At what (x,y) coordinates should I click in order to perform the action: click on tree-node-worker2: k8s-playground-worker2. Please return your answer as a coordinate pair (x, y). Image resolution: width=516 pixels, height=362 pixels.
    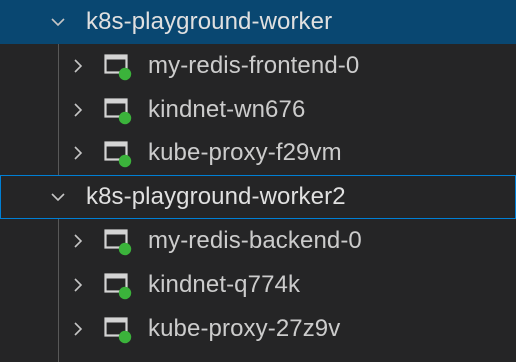
    Looking at the image, I should click on (258, 197).